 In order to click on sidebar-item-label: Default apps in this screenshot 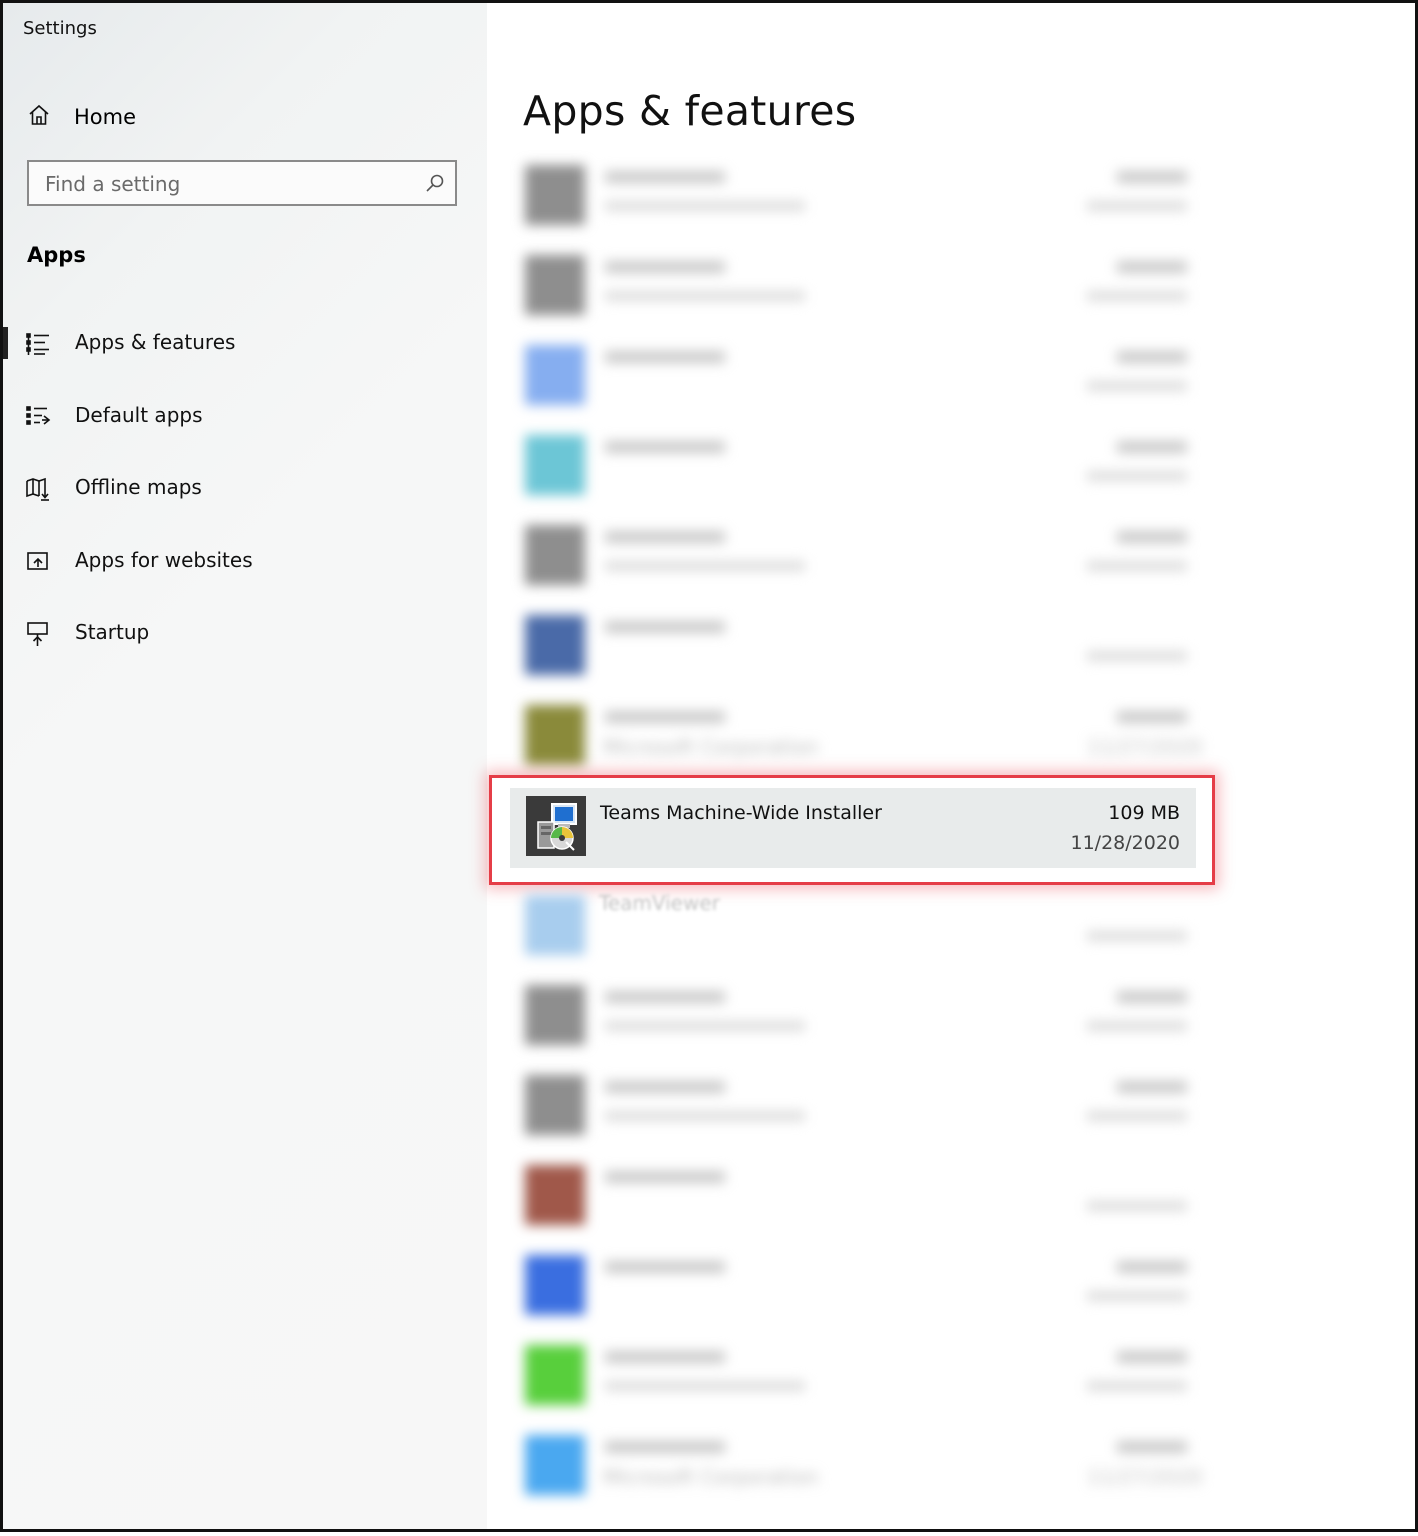, I will do `click(139, 415)`.